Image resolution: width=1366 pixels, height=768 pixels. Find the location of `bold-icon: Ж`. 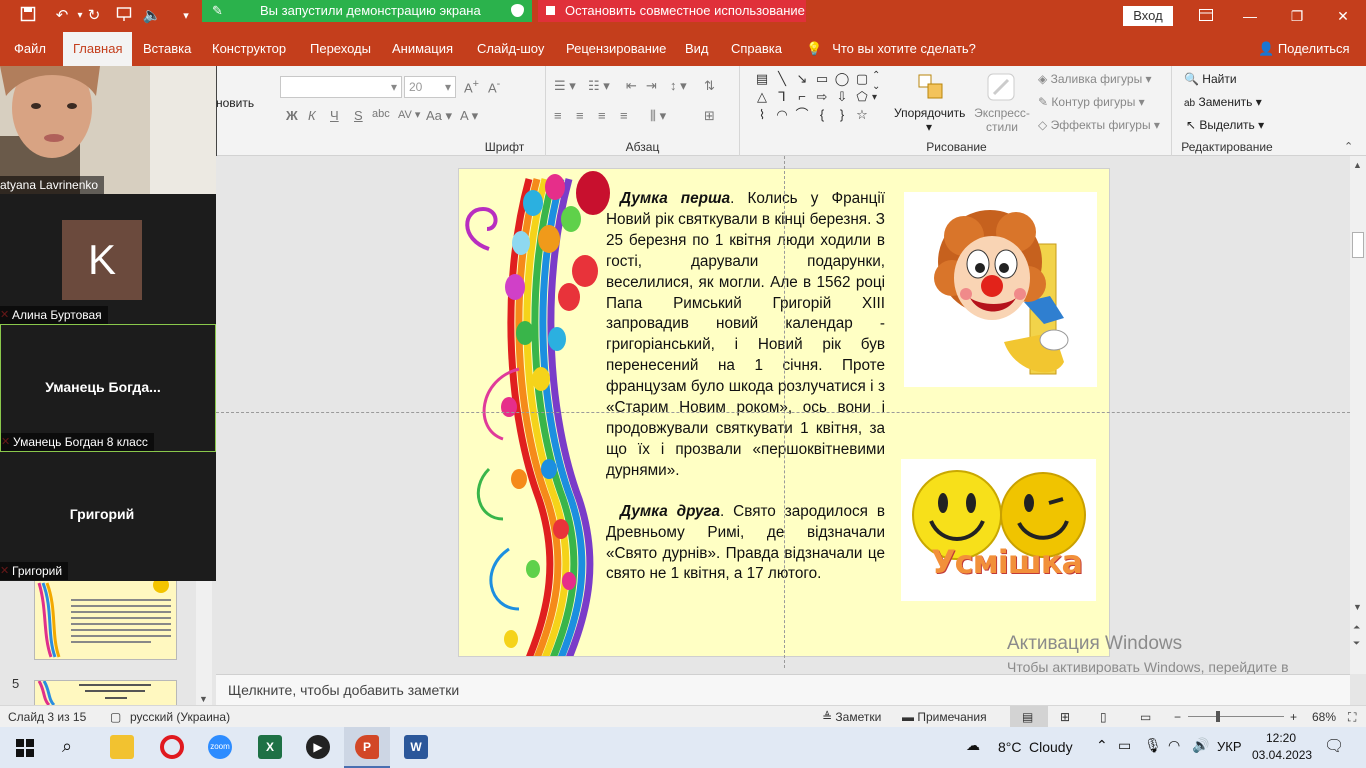

bold-icon: Ж is located at coordinates (292, 115).